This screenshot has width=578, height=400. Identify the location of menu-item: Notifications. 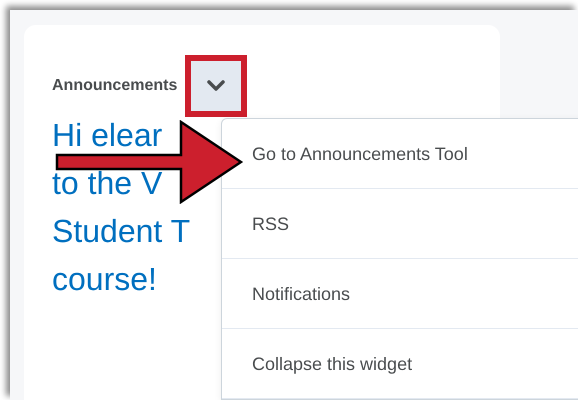
(400, 294).